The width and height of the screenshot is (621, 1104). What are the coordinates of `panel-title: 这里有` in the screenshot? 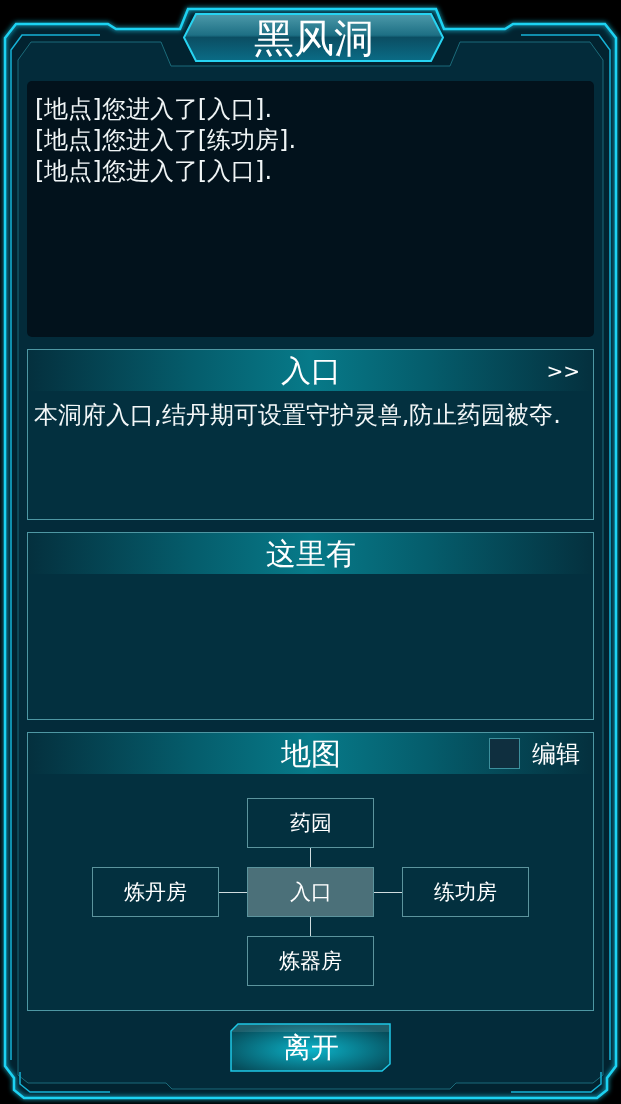 It's located at (310, 553).